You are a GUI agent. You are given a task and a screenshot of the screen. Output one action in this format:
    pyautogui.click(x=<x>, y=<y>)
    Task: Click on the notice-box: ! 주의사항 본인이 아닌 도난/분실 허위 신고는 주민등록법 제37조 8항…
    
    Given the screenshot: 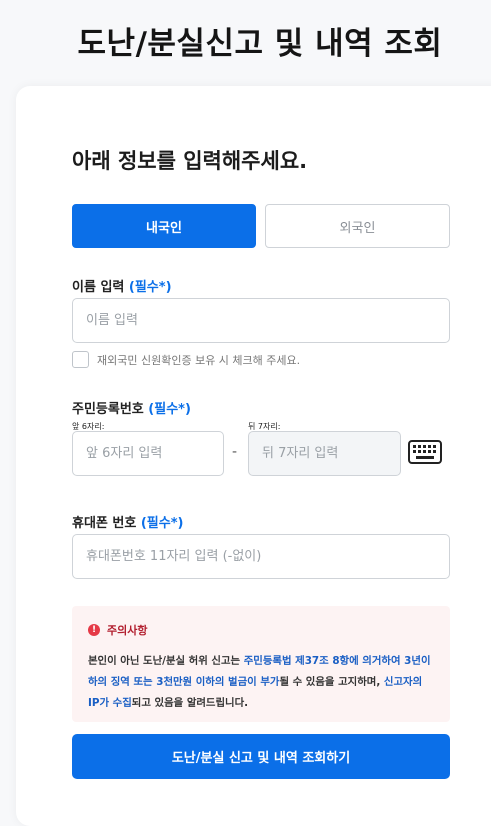 What is the action you would take?
    pyautogui.click(x=261, y=664)
    